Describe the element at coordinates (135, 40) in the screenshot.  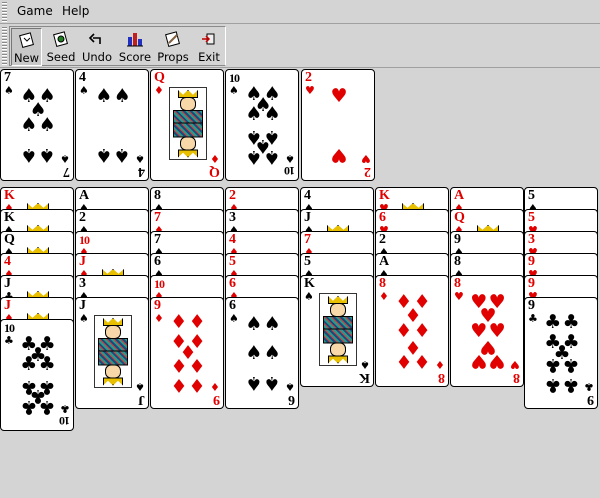
I see `score-icon` at that location.